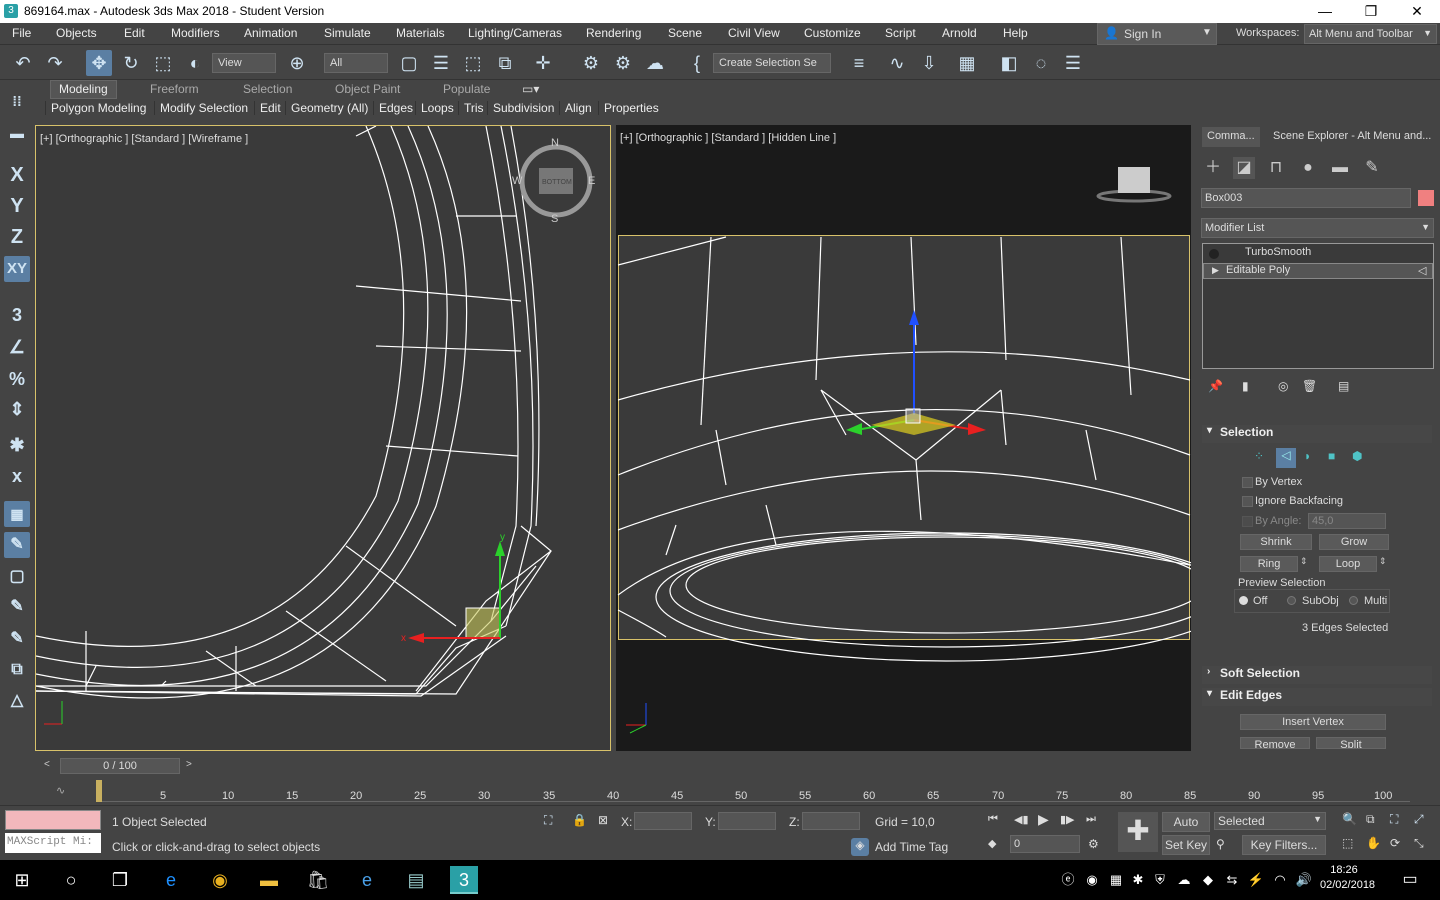 This screenshot has width=1440, height=900. Describe the element at coordinates (1247, 482) in the screenshot. I see `by-vertex-checkbox` at that location.